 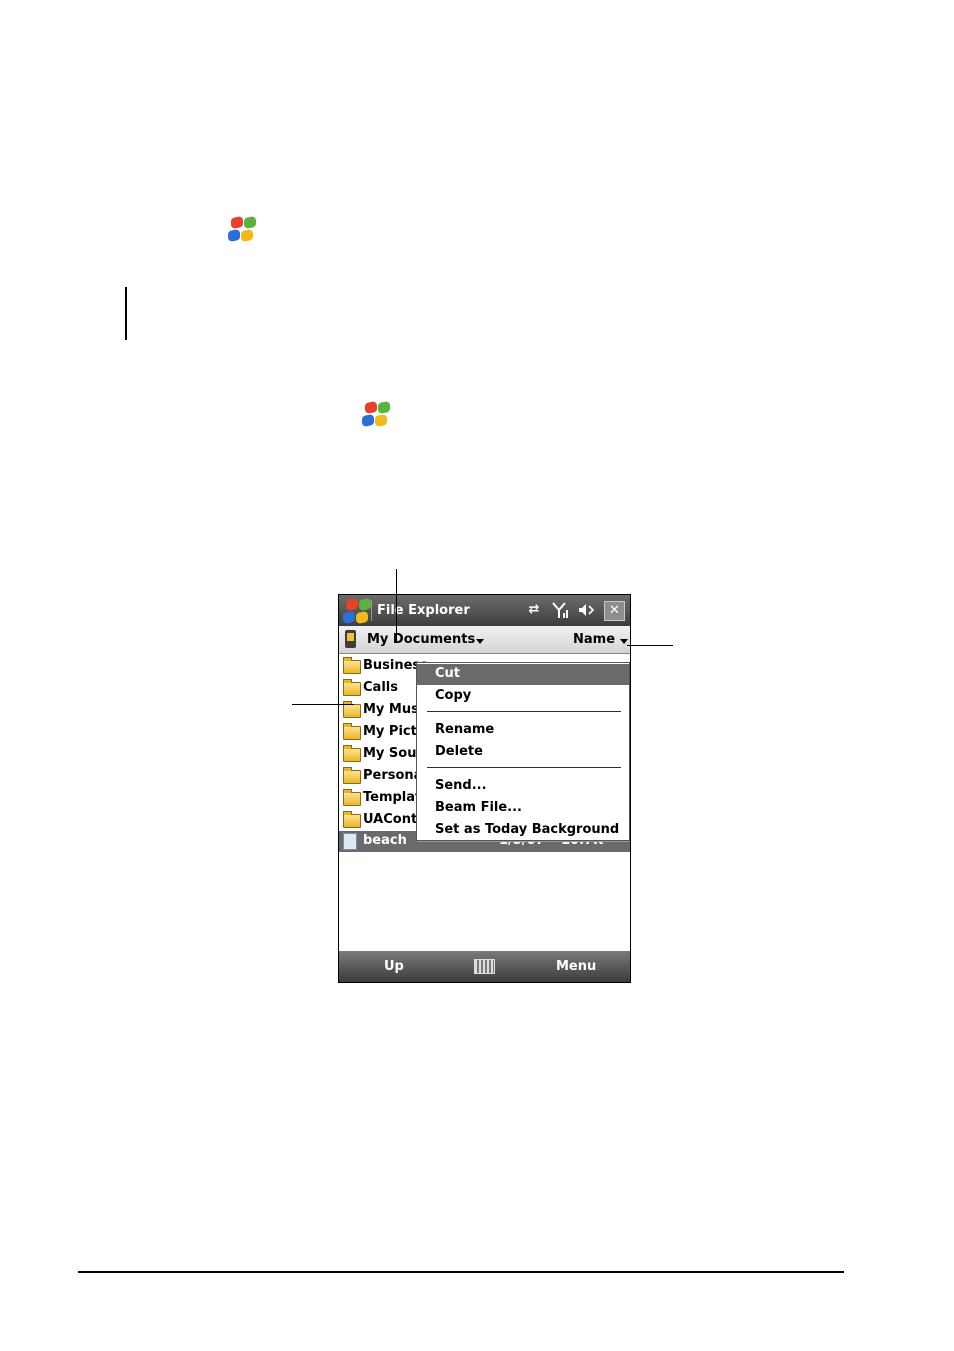 I want to click on softkey-bar: Up Menu, so click(x=484, y=966).